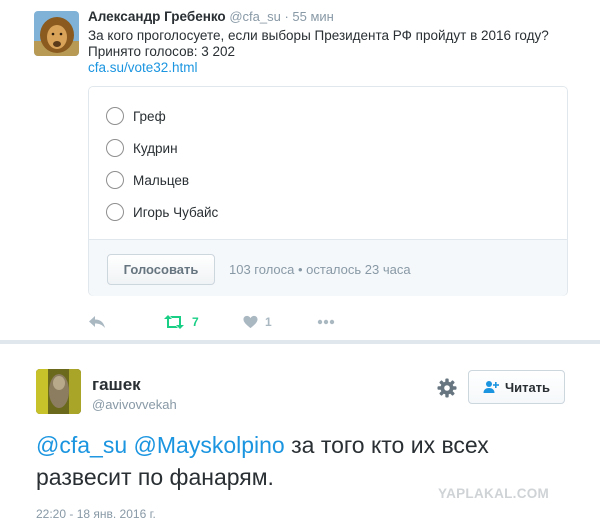 Image resolution: width=600 pixels, height=525 pixels. What do you see at coordinates (157, 16) in the screenshot?
I see `author-name: Александр Гребенко` at bounding box center [157, 16].